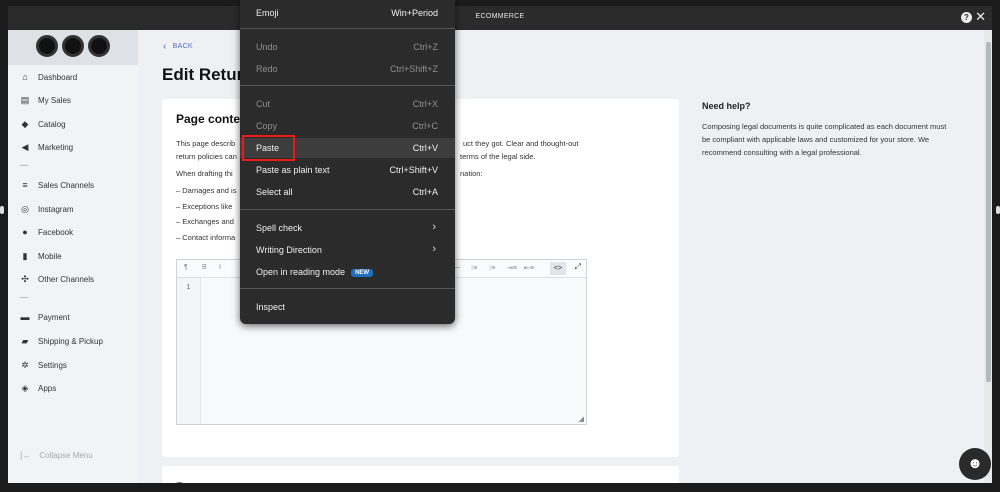 This screenshot has width=1000, height=492. Describe the element at coordinates (267, 69) in the screenshot. I see `menu-item-label: Redo` at that location.